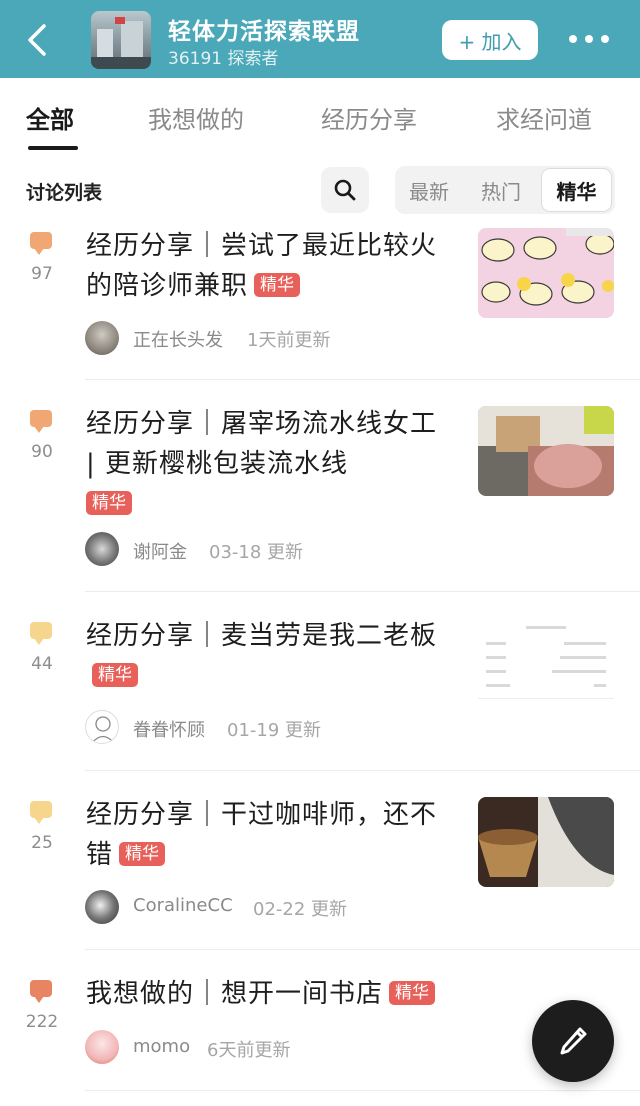 The width and height of the screenshot is (640, 1106). What do you see at coordinates (37, 40) in the screenshot?
I see `back-chevron-icon` at bounding box center [37, 40].